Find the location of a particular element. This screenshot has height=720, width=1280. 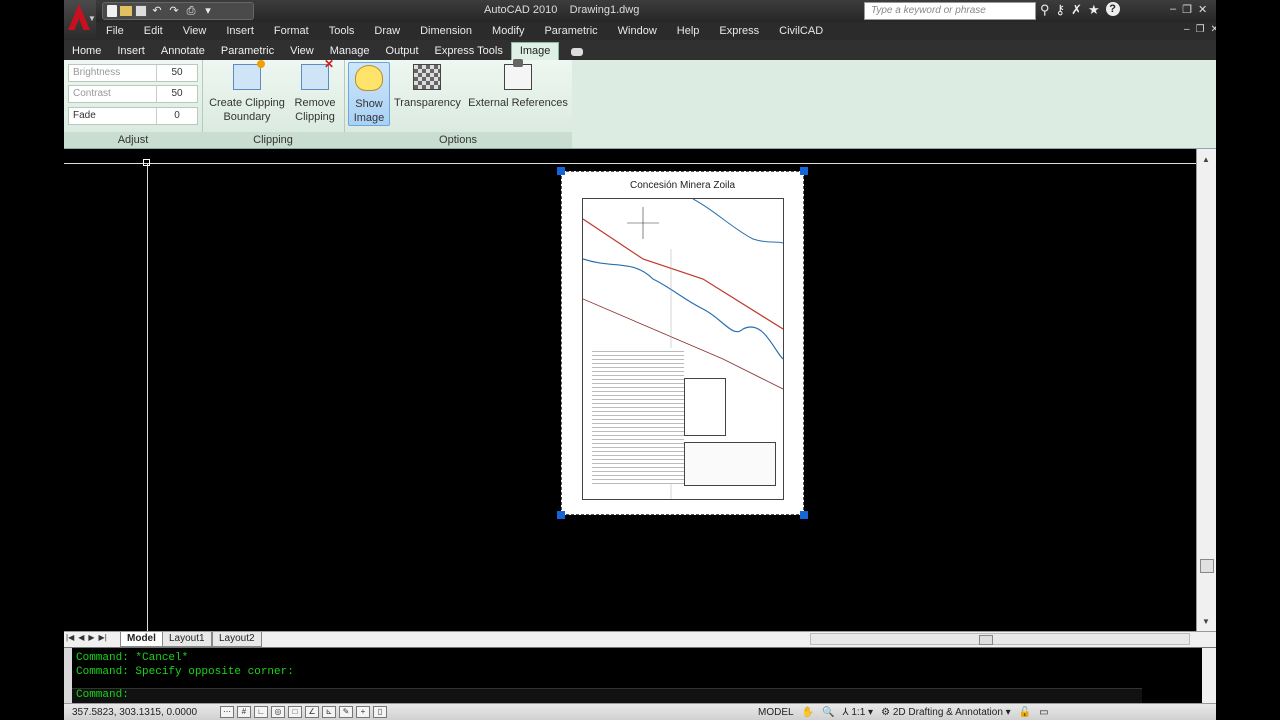

menu-window: Window is located at coordinates (637, 31).